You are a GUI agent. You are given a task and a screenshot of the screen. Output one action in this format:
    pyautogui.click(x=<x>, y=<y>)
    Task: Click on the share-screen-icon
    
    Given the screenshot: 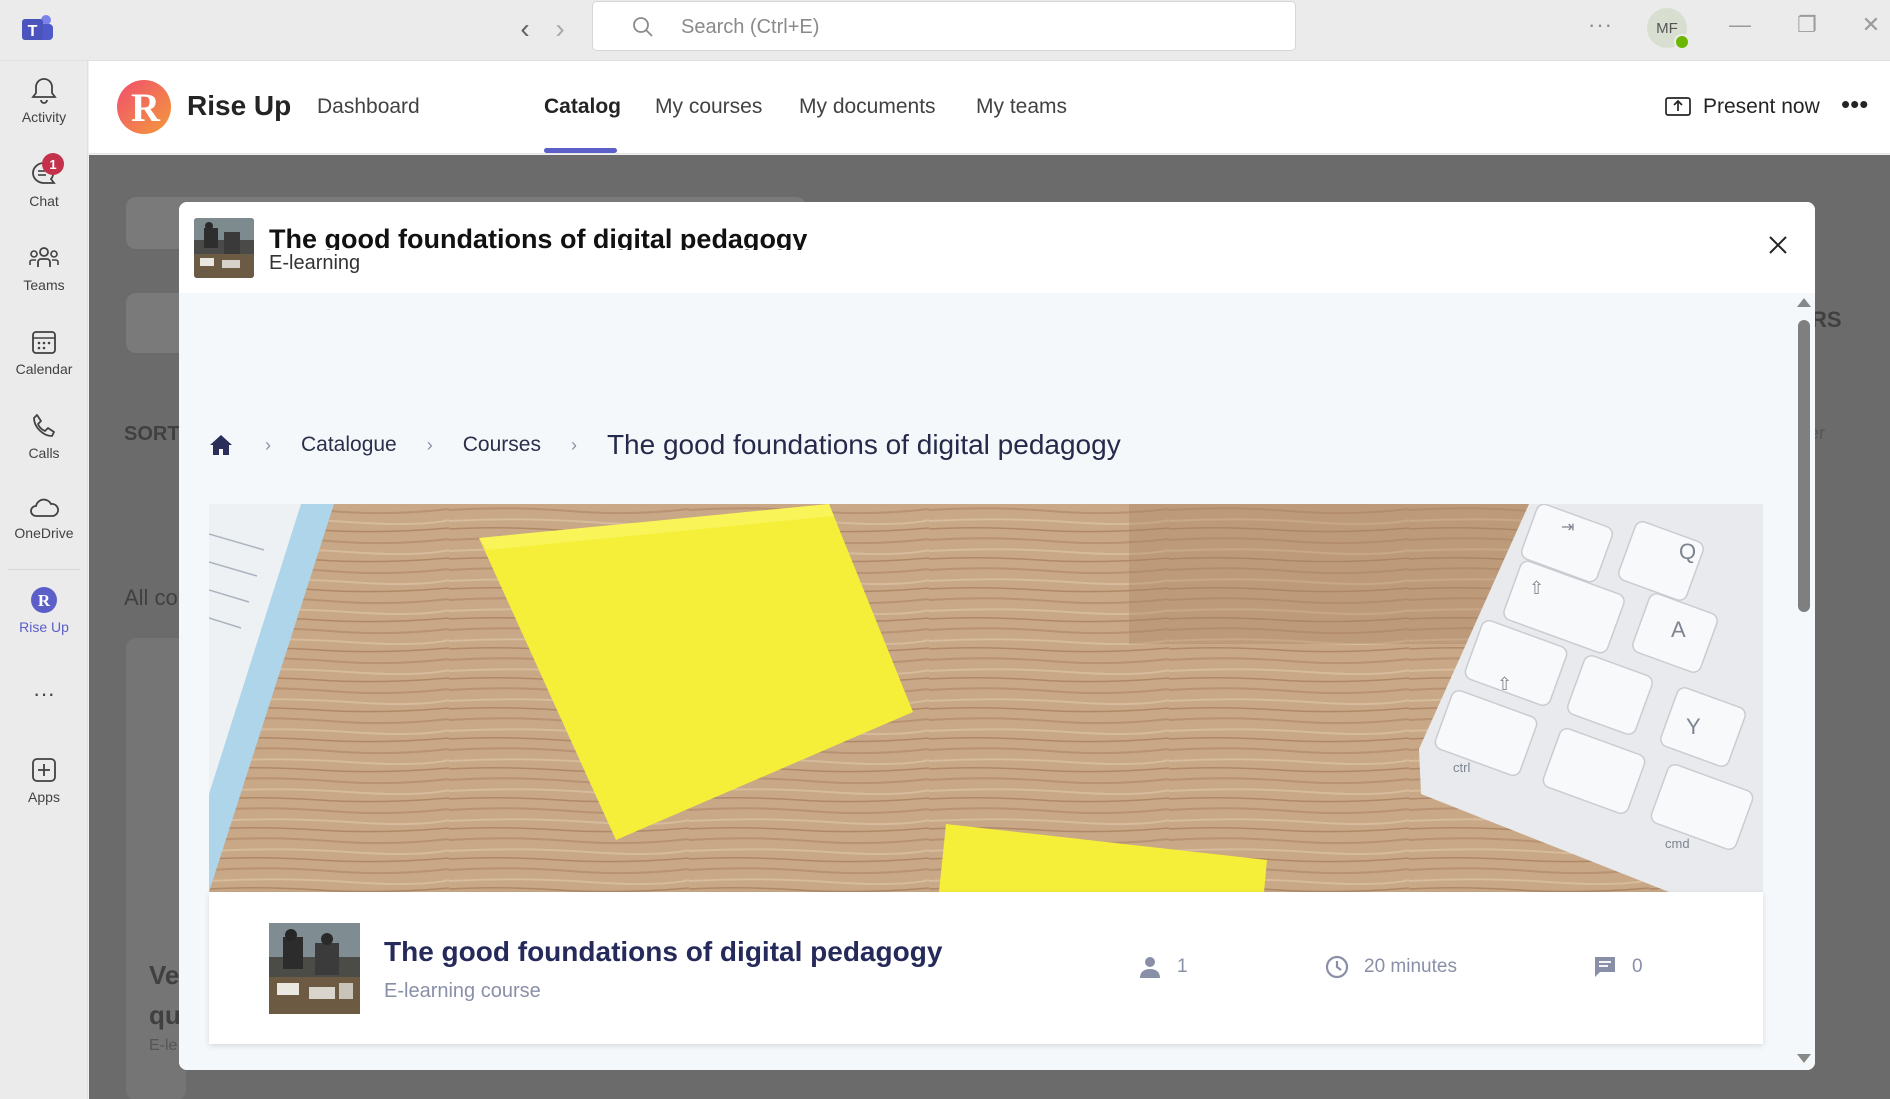 What is the action you would take?
    pyautogui.click(x=1678, y=106)
    